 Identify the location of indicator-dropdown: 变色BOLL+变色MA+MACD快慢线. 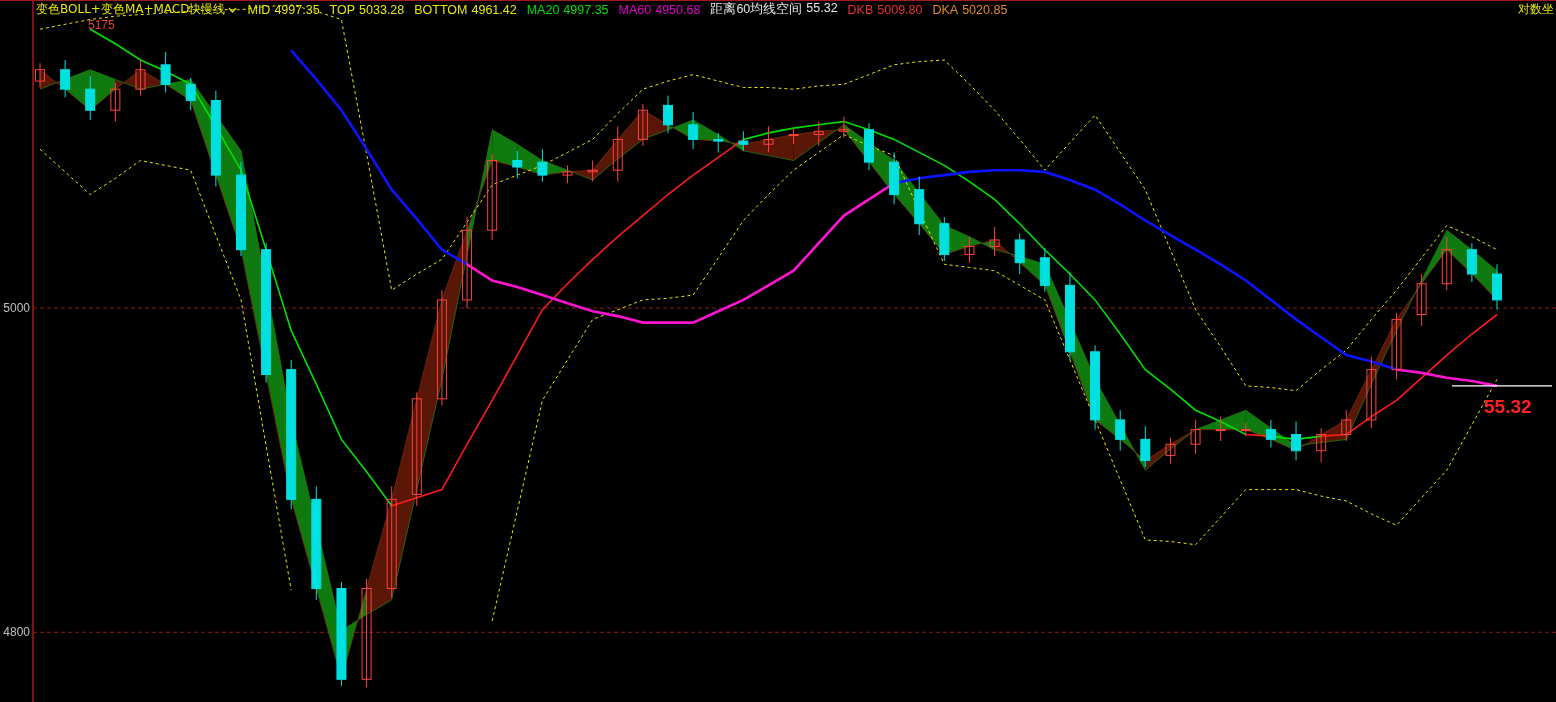
(137, 9).